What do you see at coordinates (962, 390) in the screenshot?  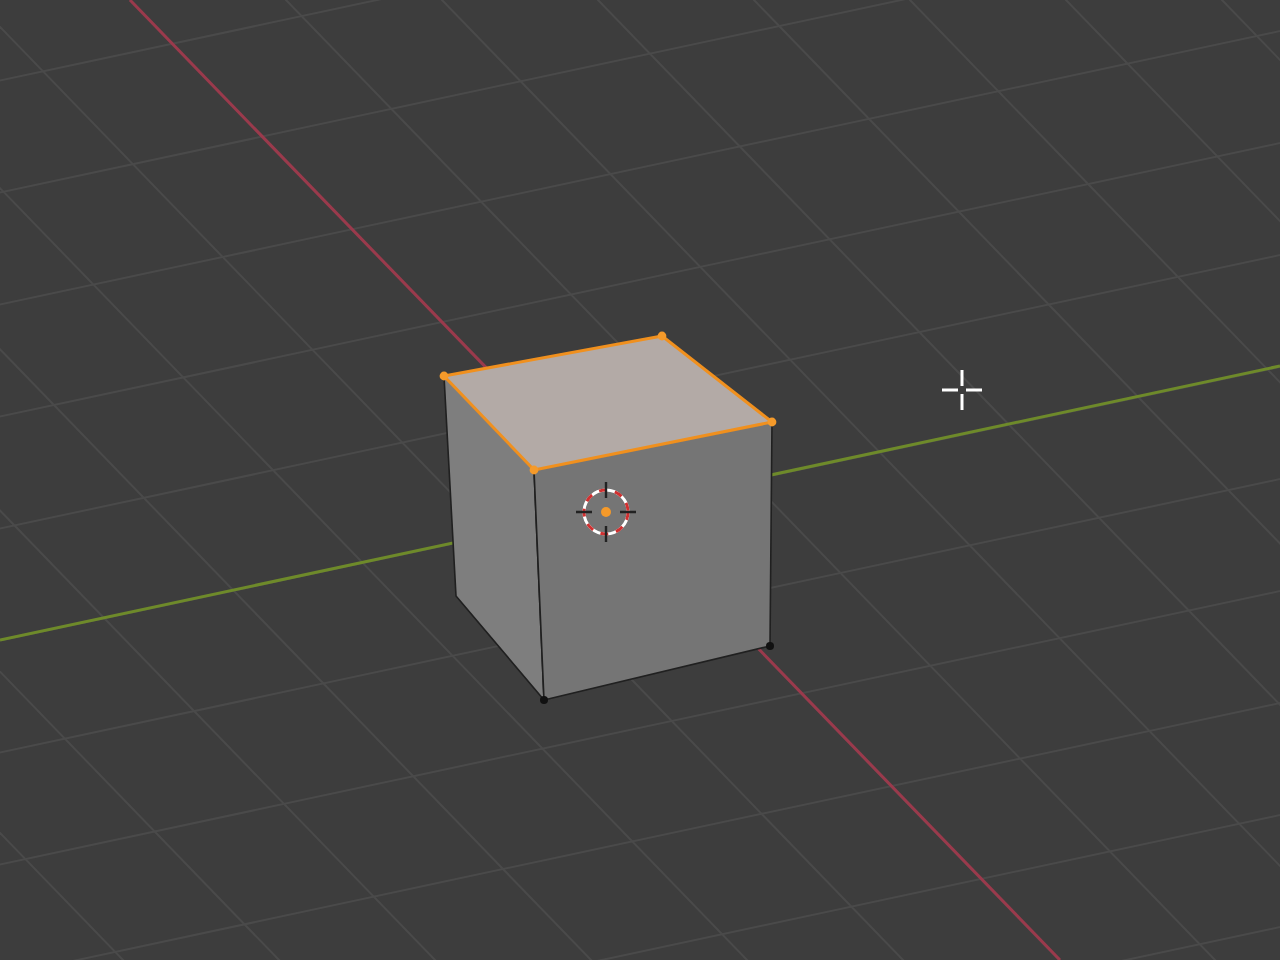 I see `crosshair-cursor-icon` at bounding box center [962, 390].